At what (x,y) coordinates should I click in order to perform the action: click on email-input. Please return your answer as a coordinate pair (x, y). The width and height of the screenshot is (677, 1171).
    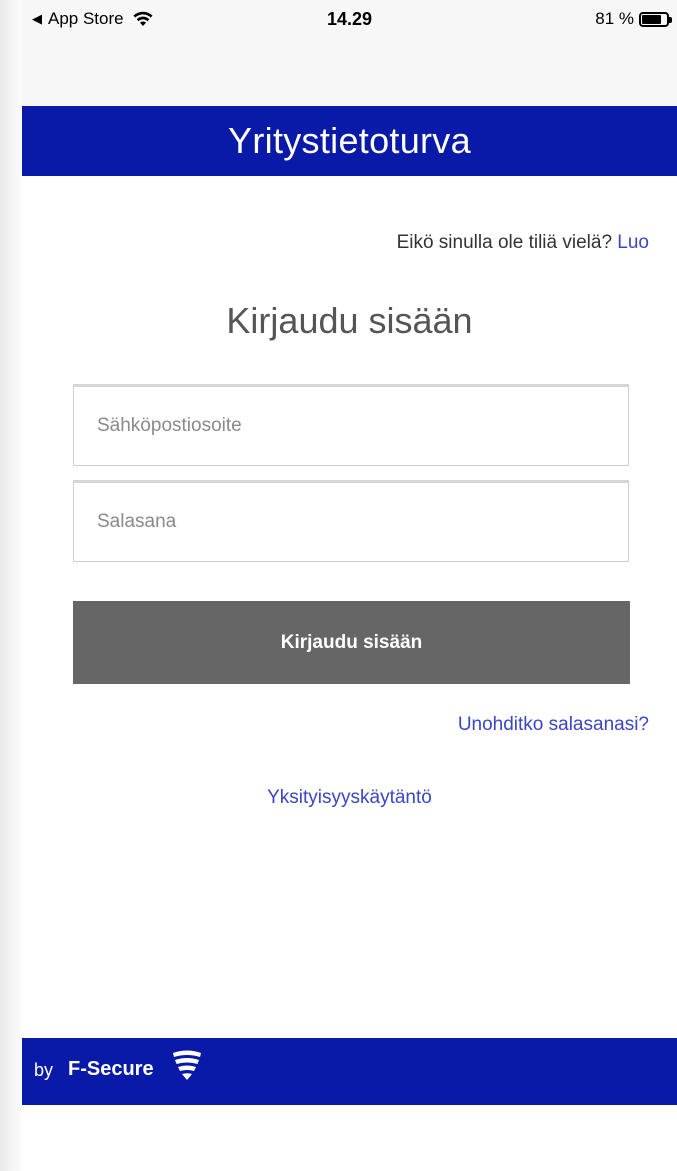
    Looking at the image, I should click on (351, 426).